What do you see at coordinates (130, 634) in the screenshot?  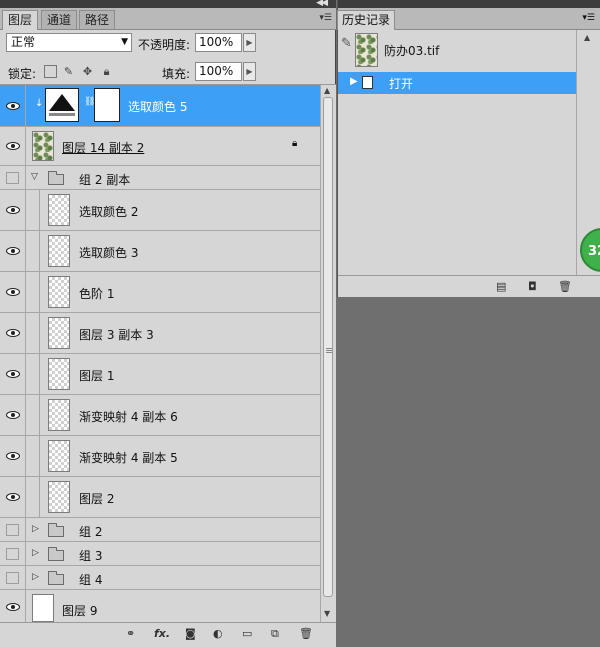 I see `link-icon: ⚭` at bounding box center [130, 634].